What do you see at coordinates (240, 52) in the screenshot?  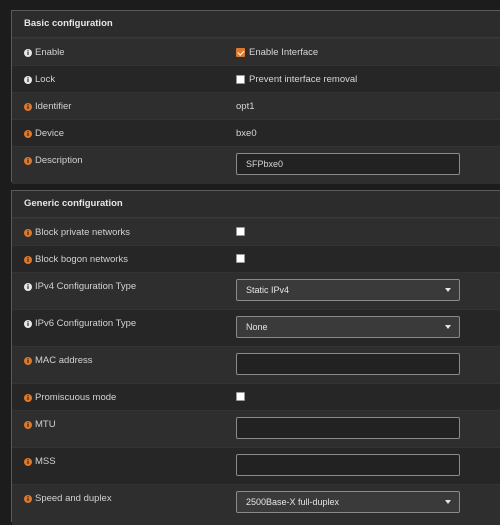 I see `enable-interface-checkbox` at bounding box center [240, 52].